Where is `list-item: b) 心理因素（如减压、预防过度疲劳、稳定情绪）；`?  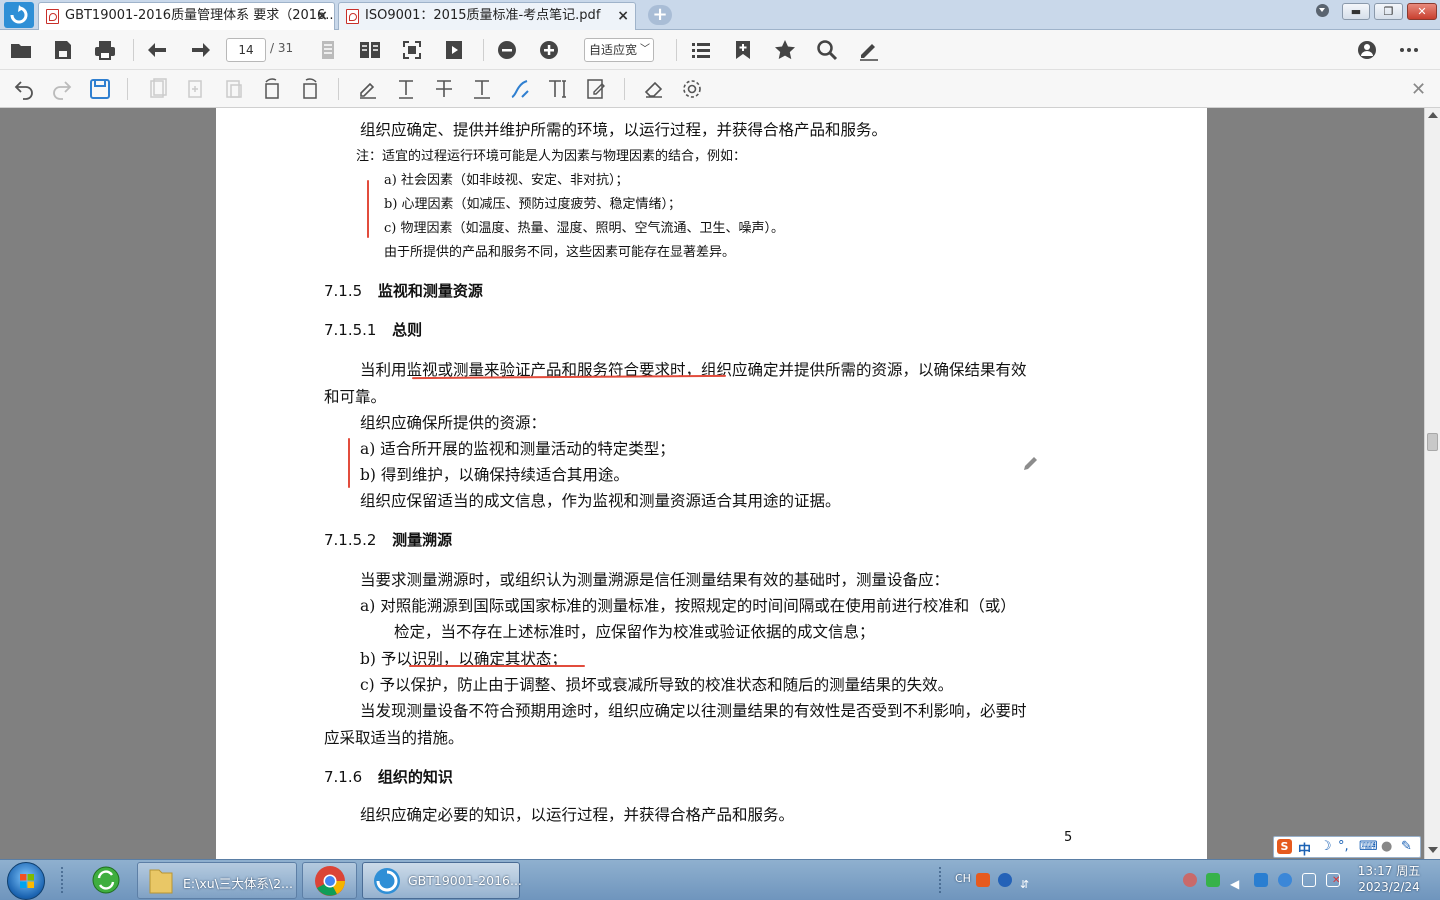
list-item: b) 心理因素（如减压、预防过度疲劳、稳定情绪）； is located at coordinates (533, 204).